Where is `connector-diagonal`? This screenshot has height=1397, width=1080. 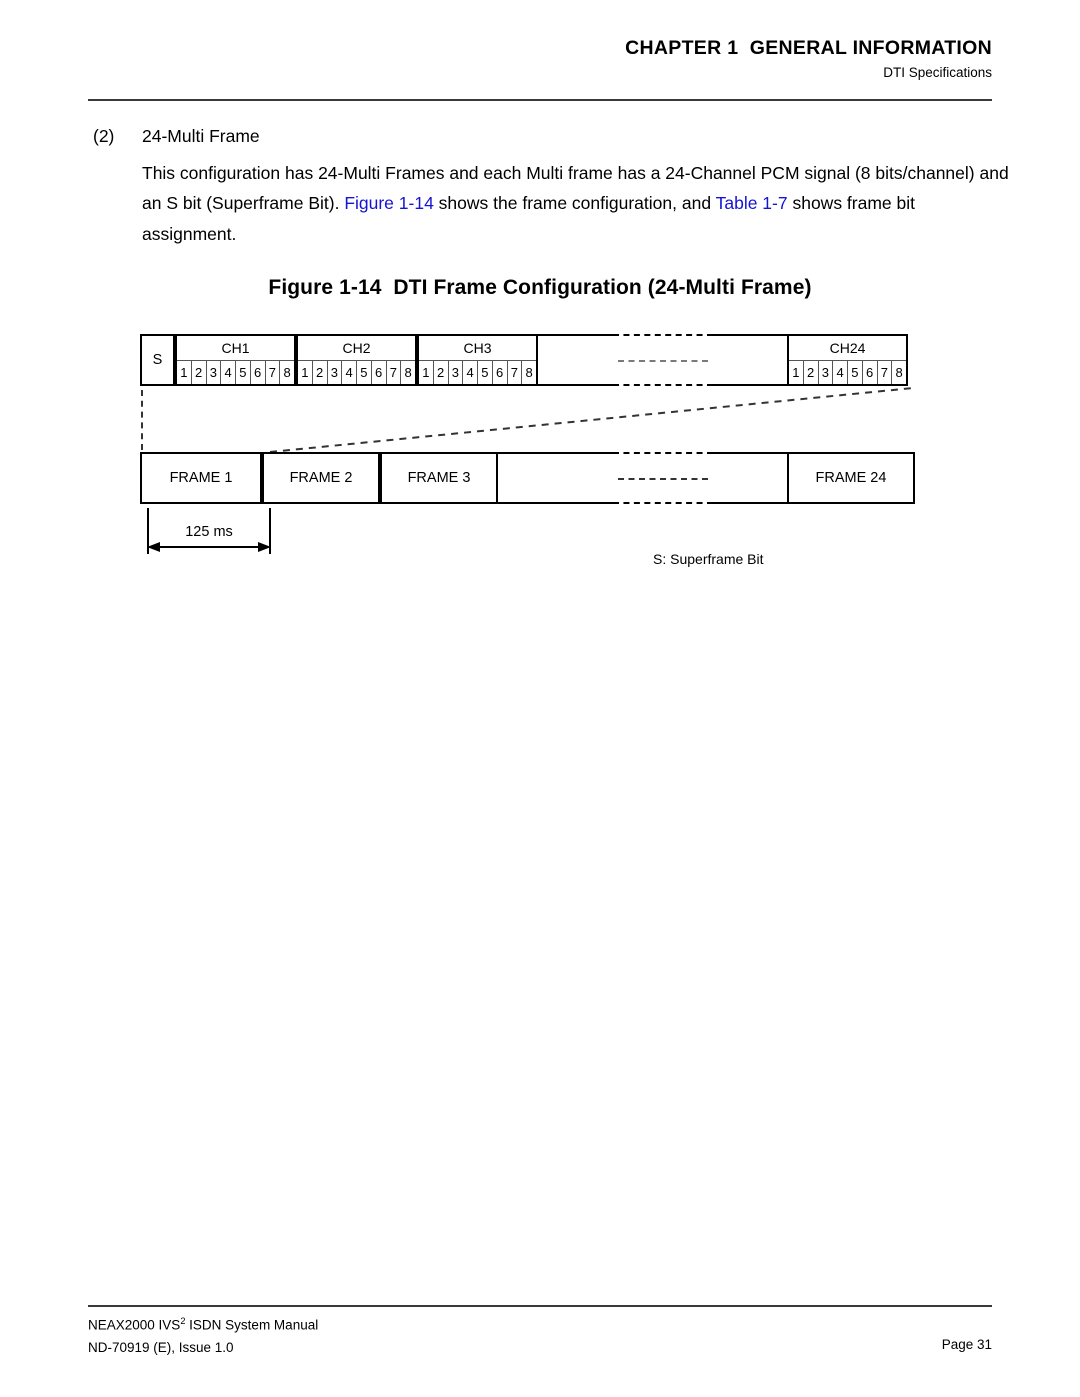 connector-diagonal is located at coordinates (591, 420).